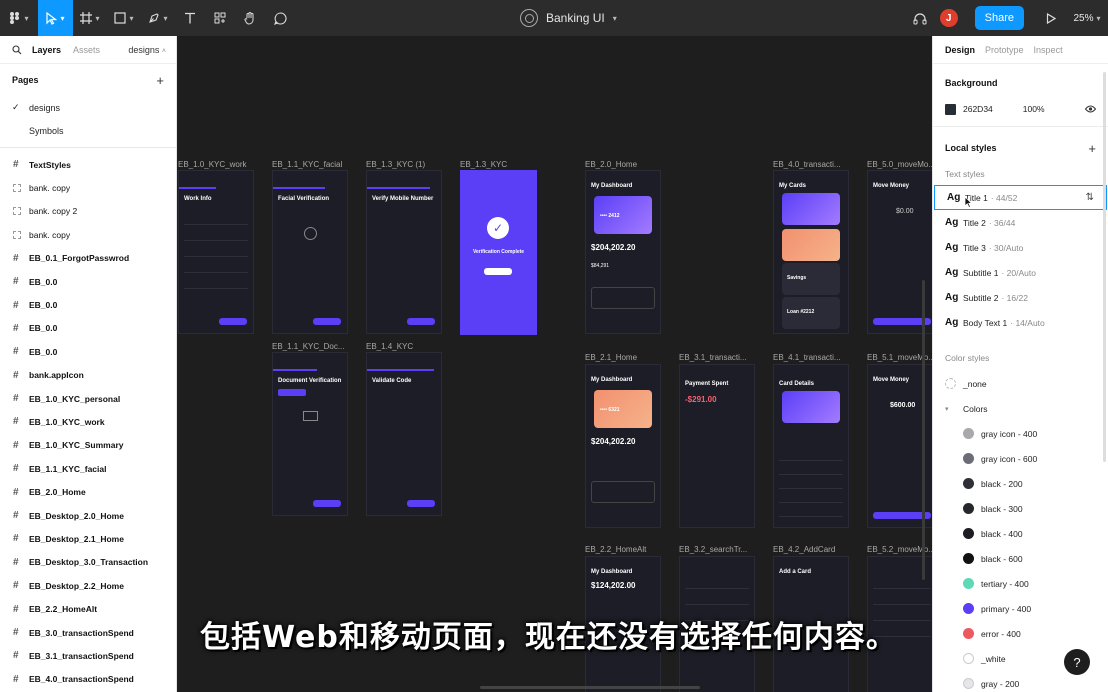  I want to click on color-swatch, so click(950, 109).